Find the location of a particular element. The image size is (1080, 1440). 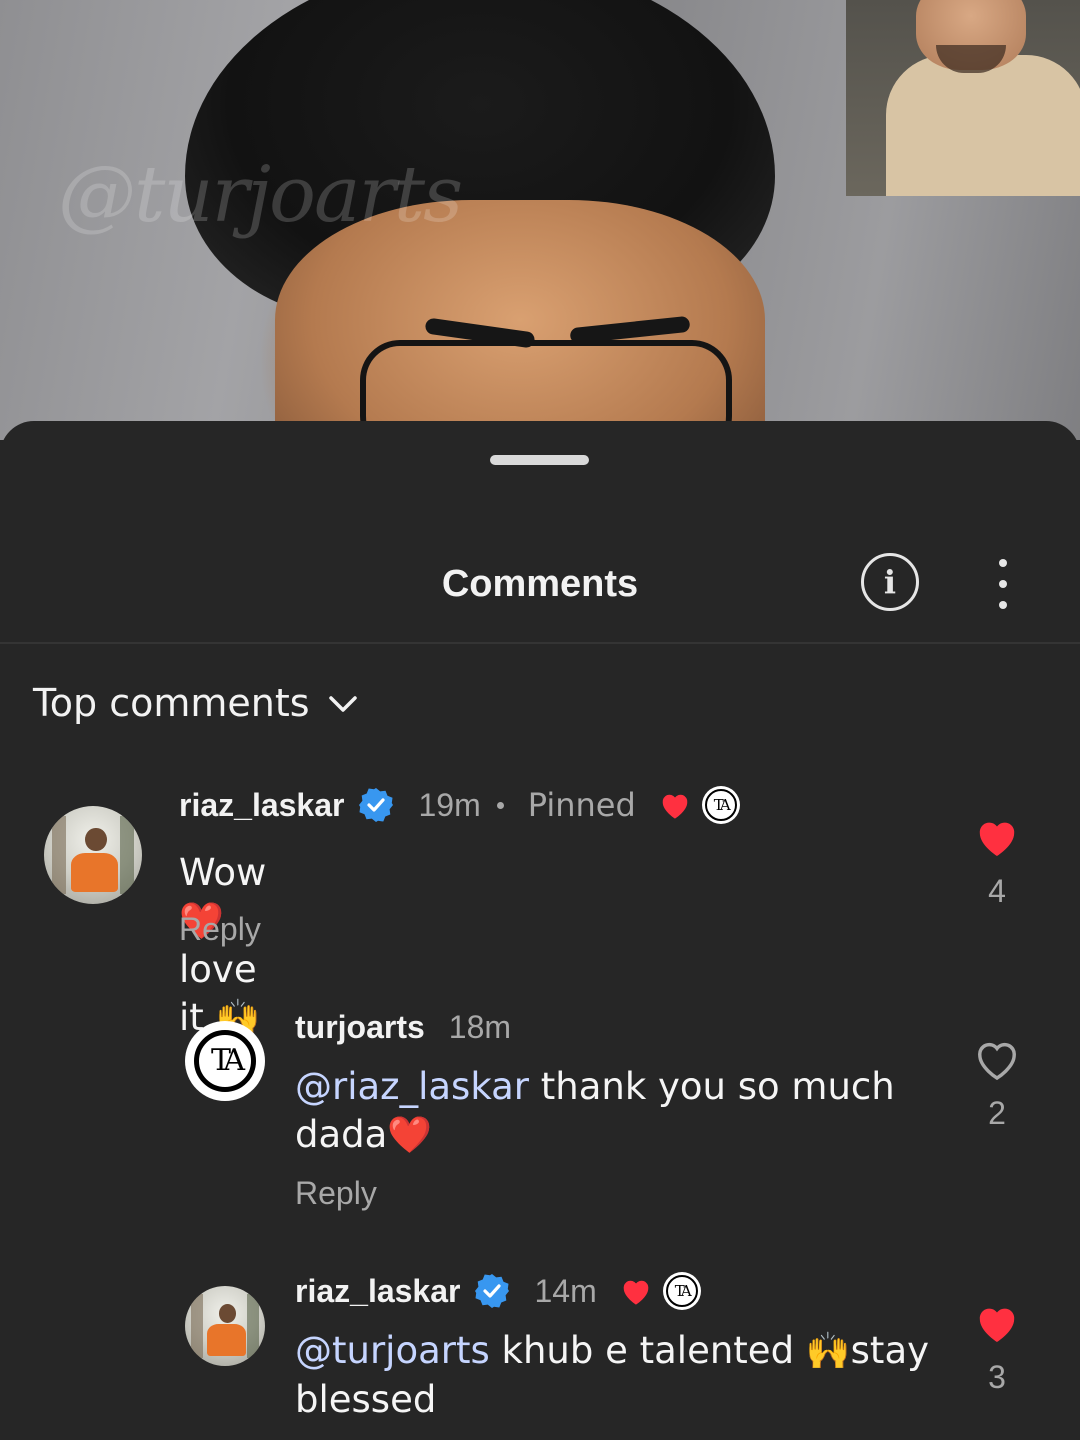

like-button: 2 is located at coordinates (997, 1085).